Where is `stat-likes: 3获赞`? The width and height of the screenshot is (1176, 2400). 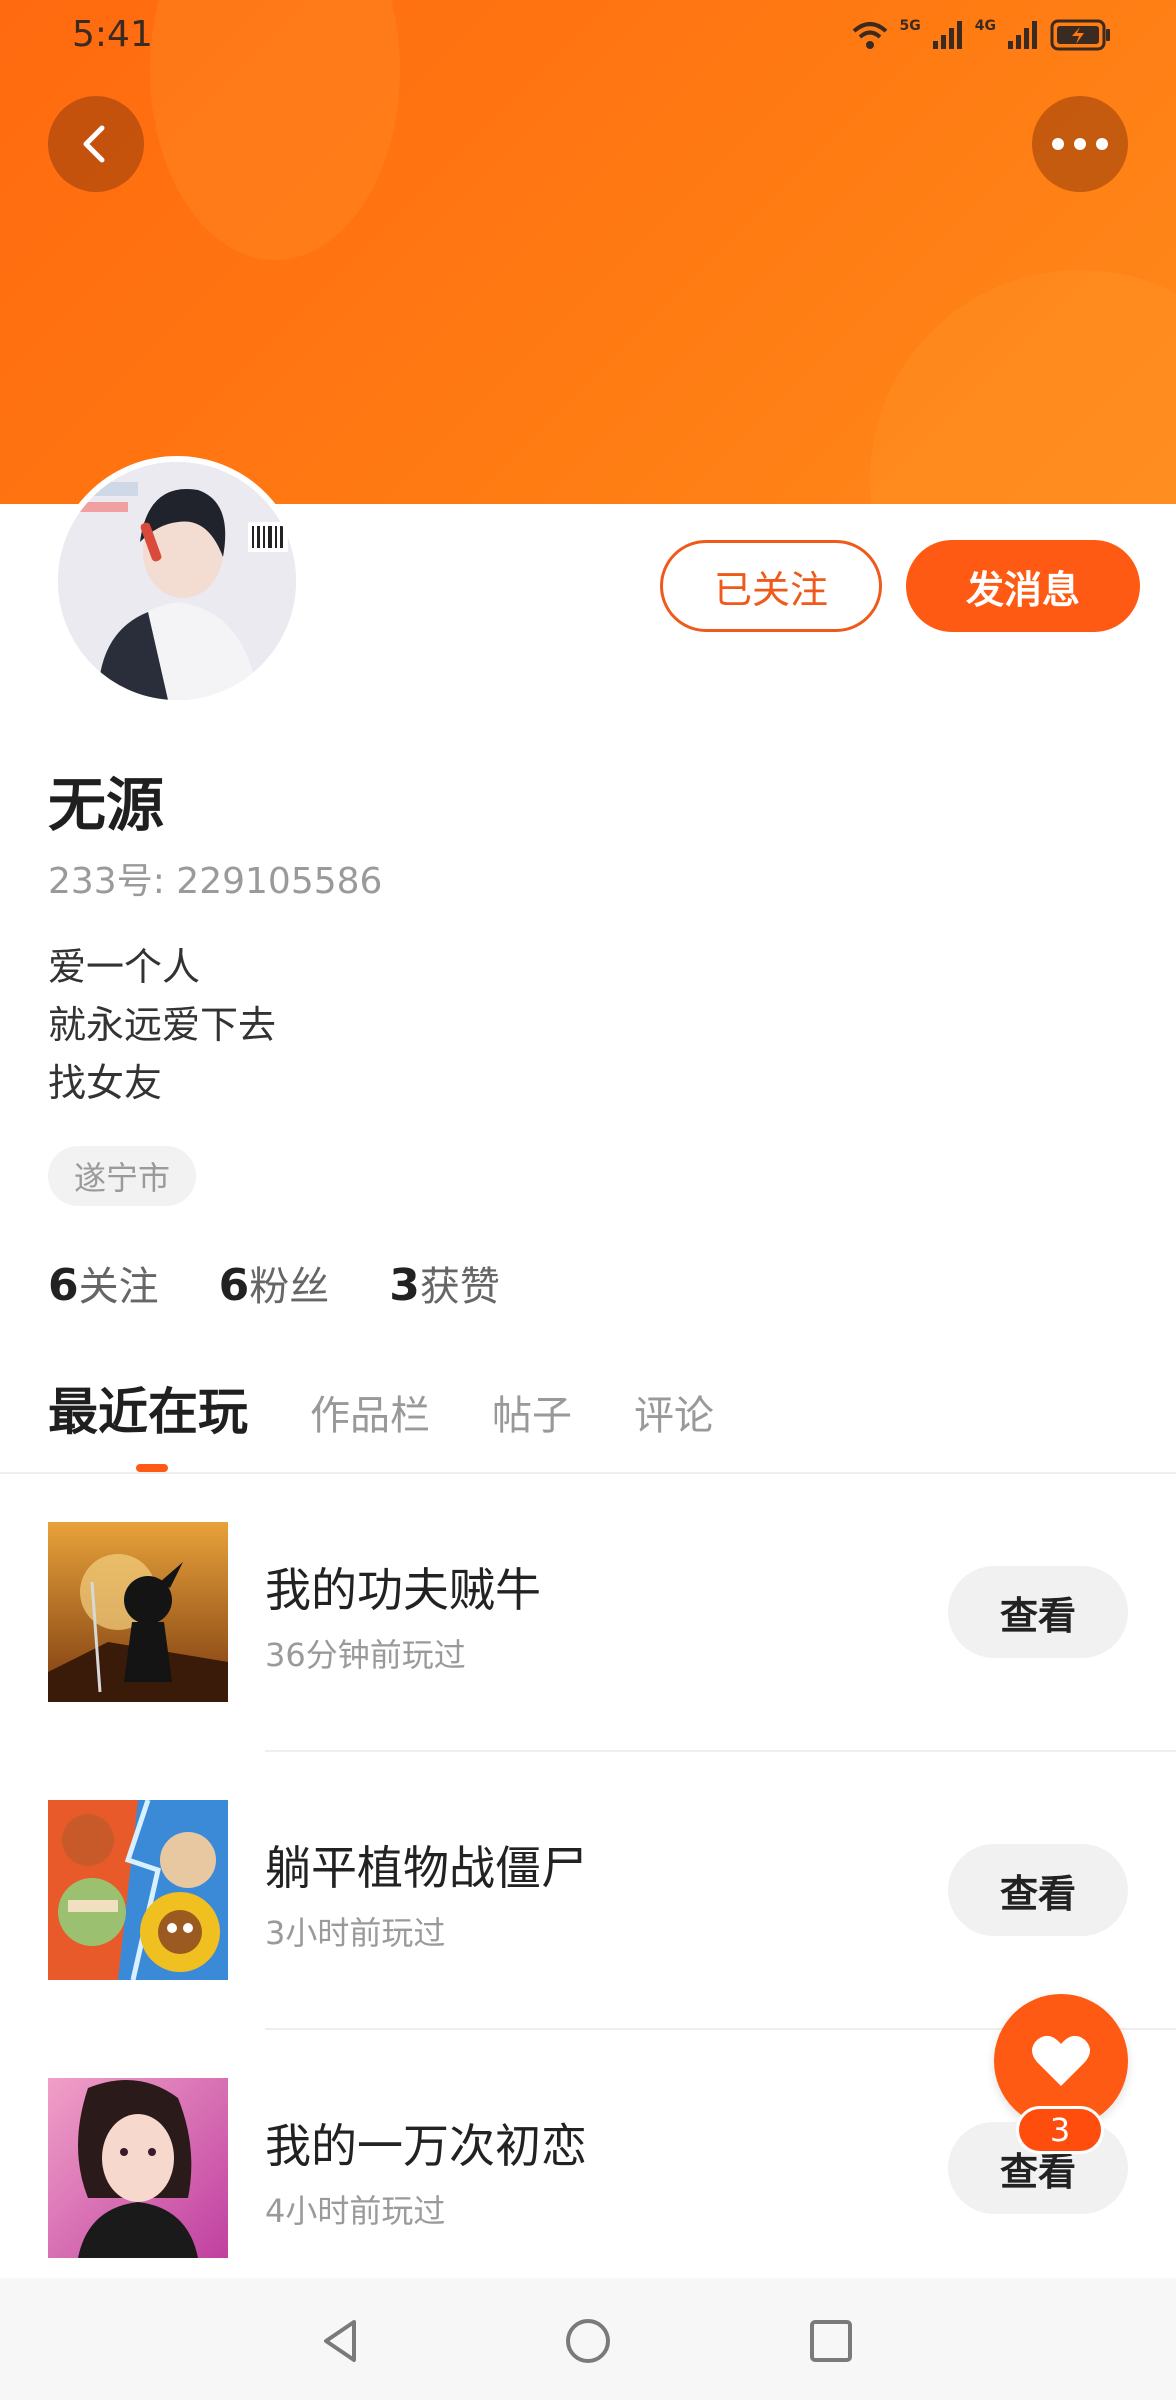 stat-likes: 3获赞 is located at coordinates (444, 1283).